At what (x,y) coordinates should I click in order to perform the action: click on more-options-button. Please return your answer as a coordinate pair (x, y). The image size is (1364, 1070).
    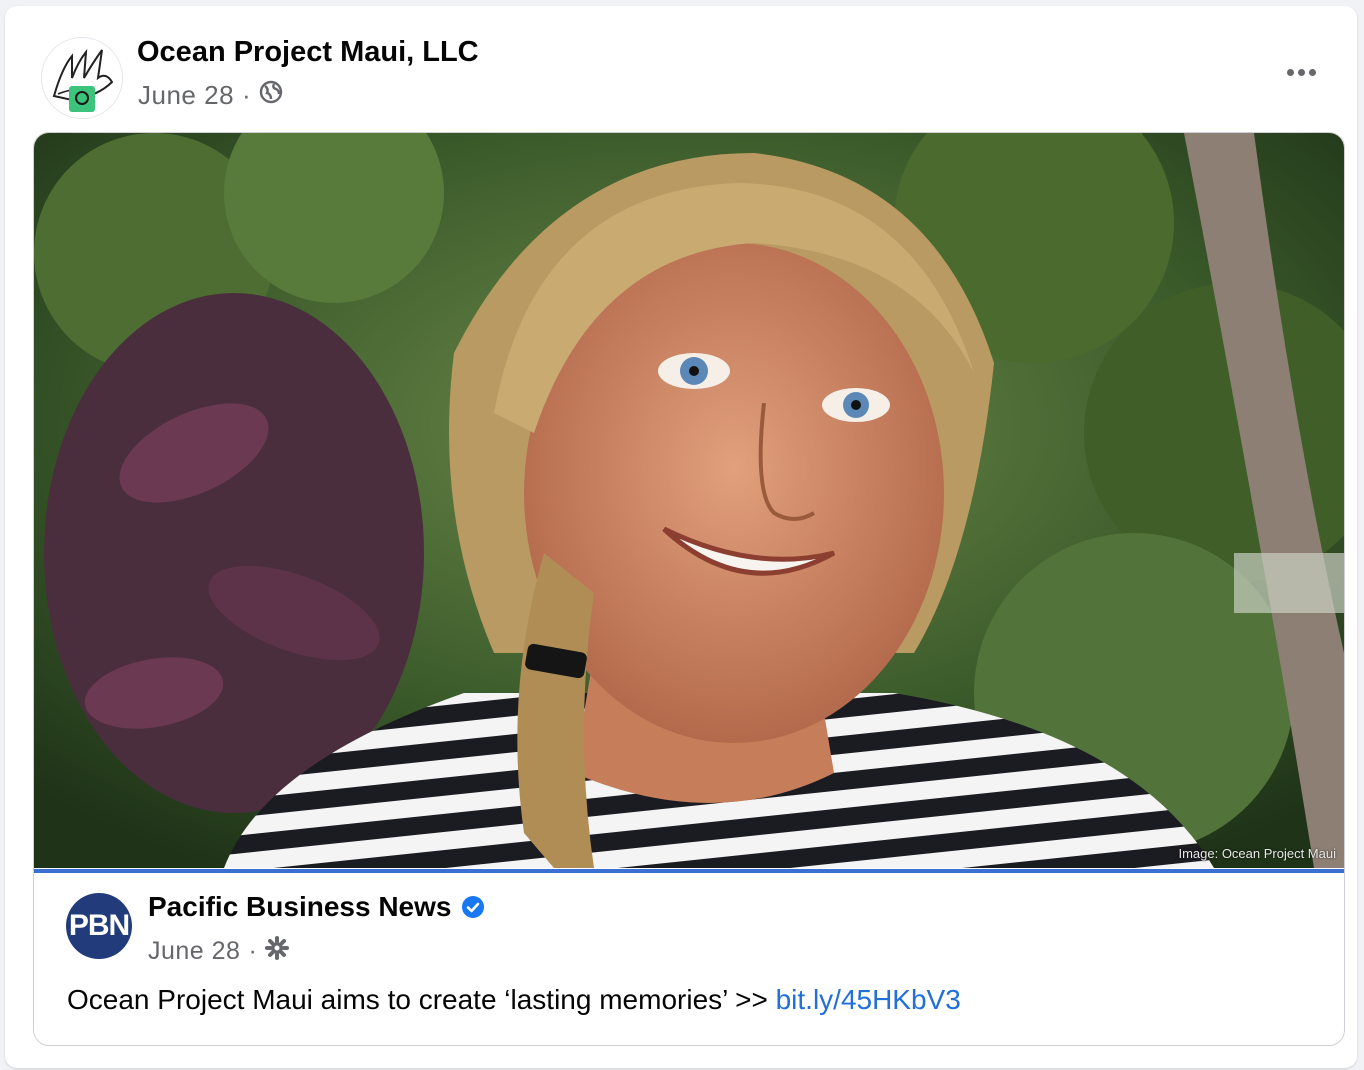
    Looking at the image, I should click on (1301, 72).